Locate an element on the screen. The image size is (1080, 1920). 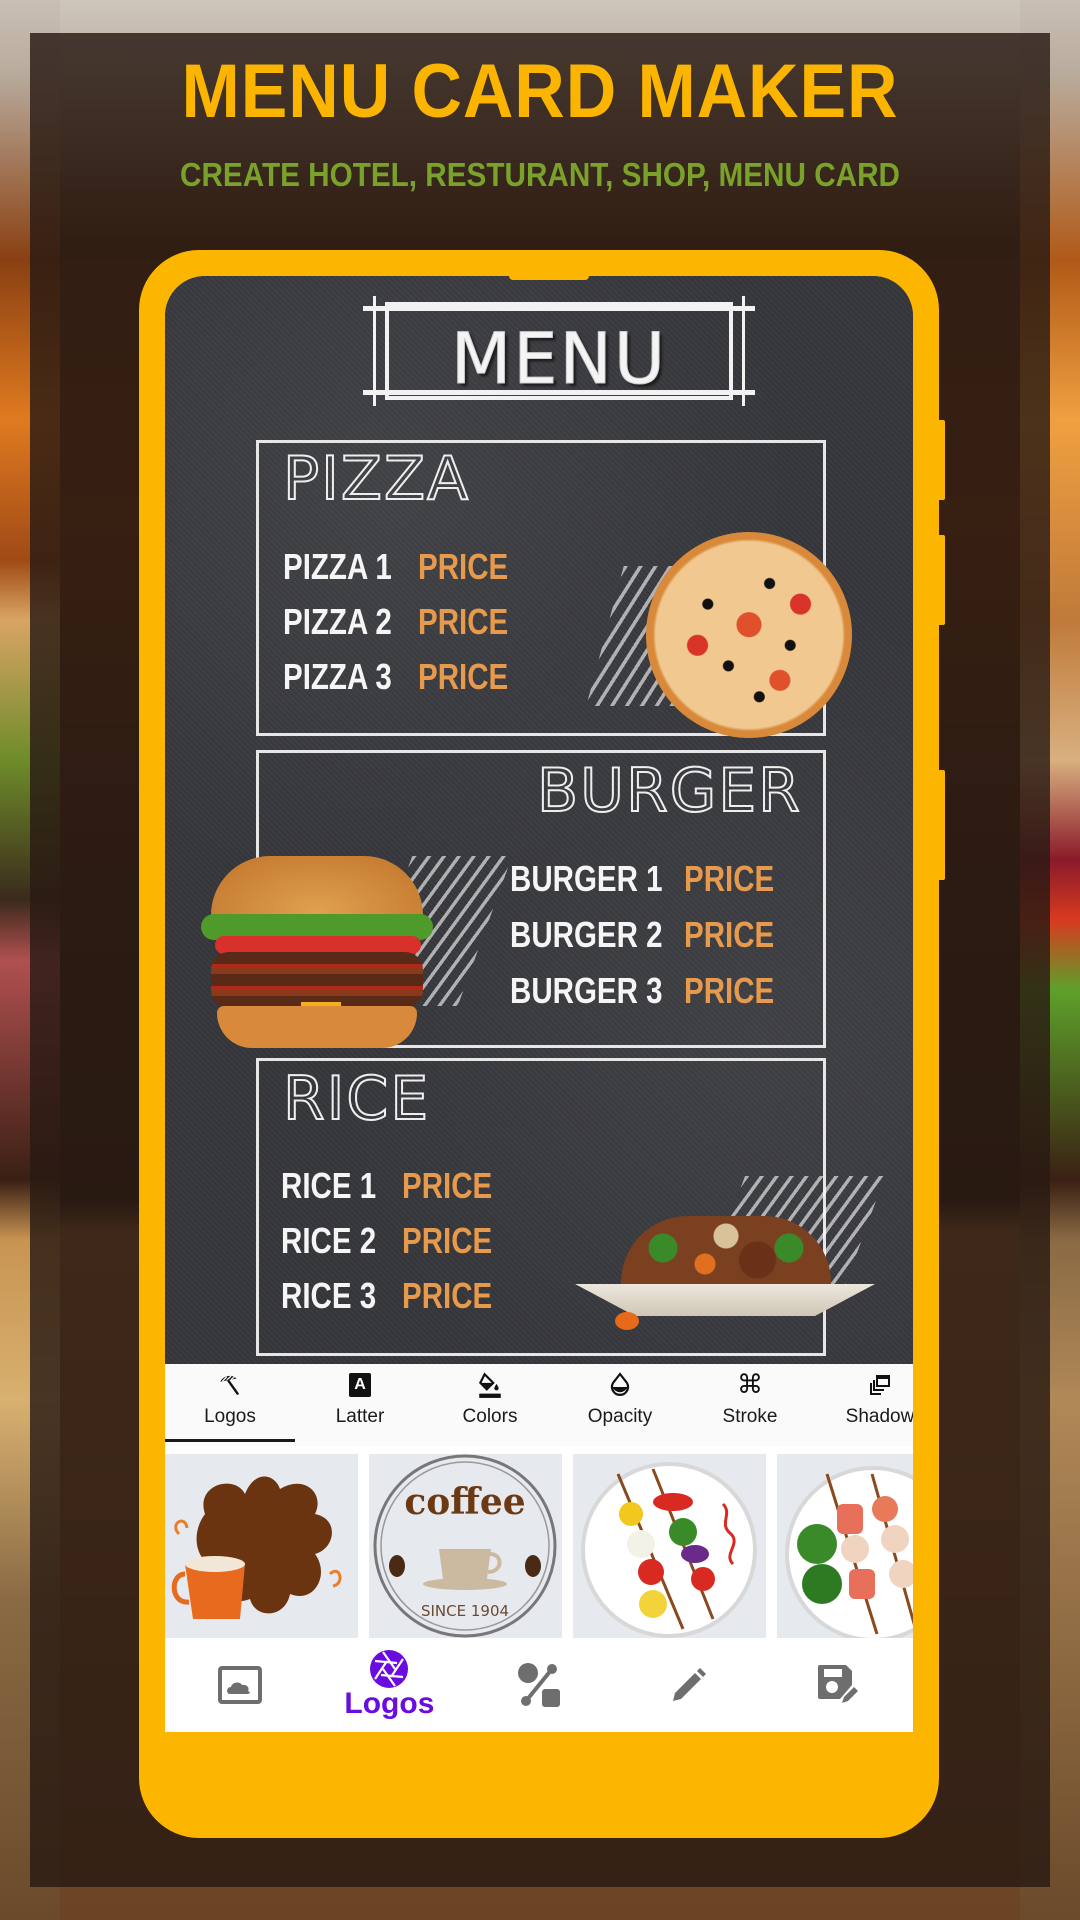
nav-background-image is located at coordinates (240, 1685).